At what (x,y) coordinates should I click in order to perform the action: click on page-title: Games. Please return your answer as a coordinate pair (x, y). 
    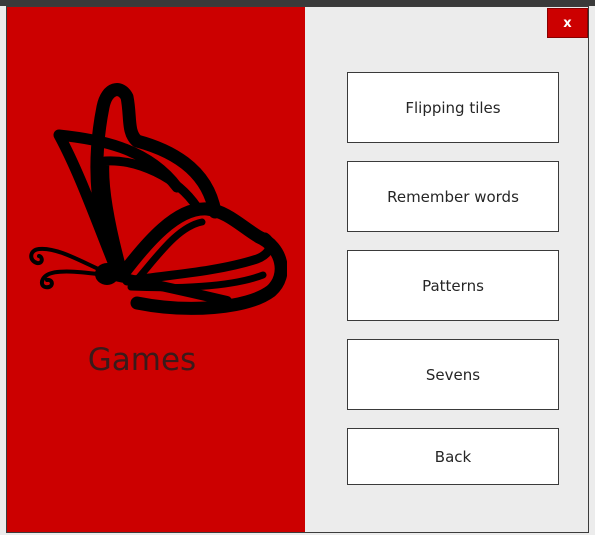
    Looking at the image, I should click on (142, 360).